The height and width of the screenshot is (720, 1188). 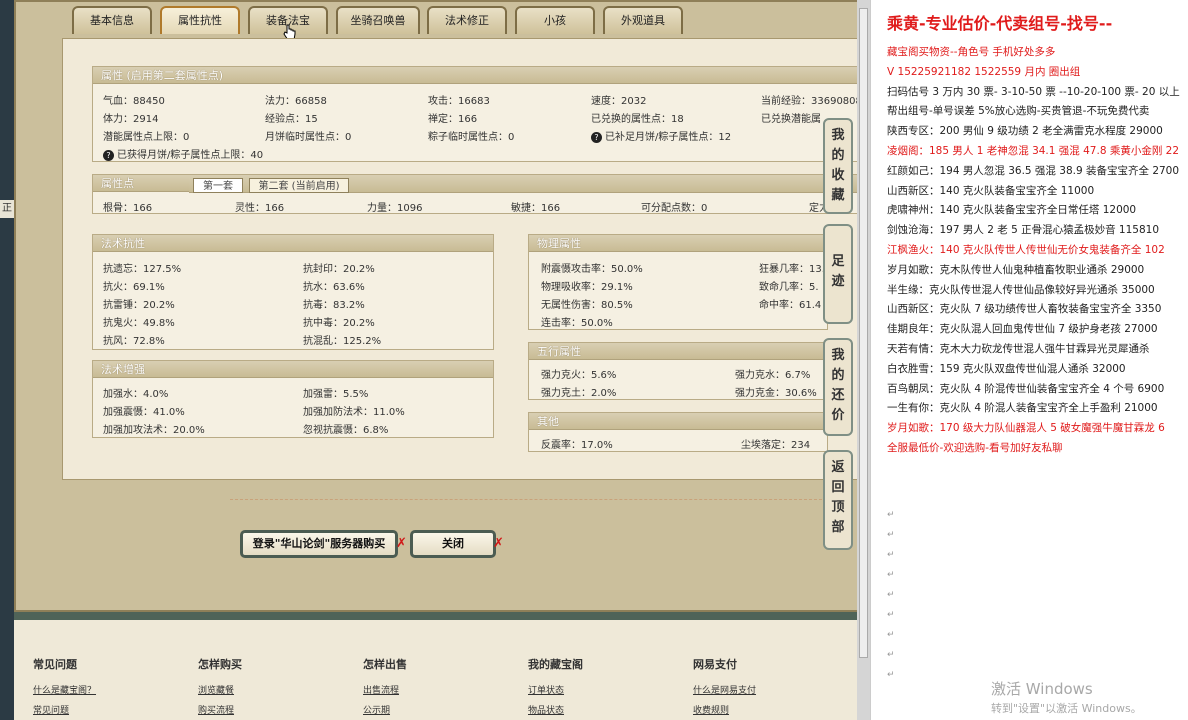 I want to click on points-panel-header: 属性点, so click(x=141, y=183).